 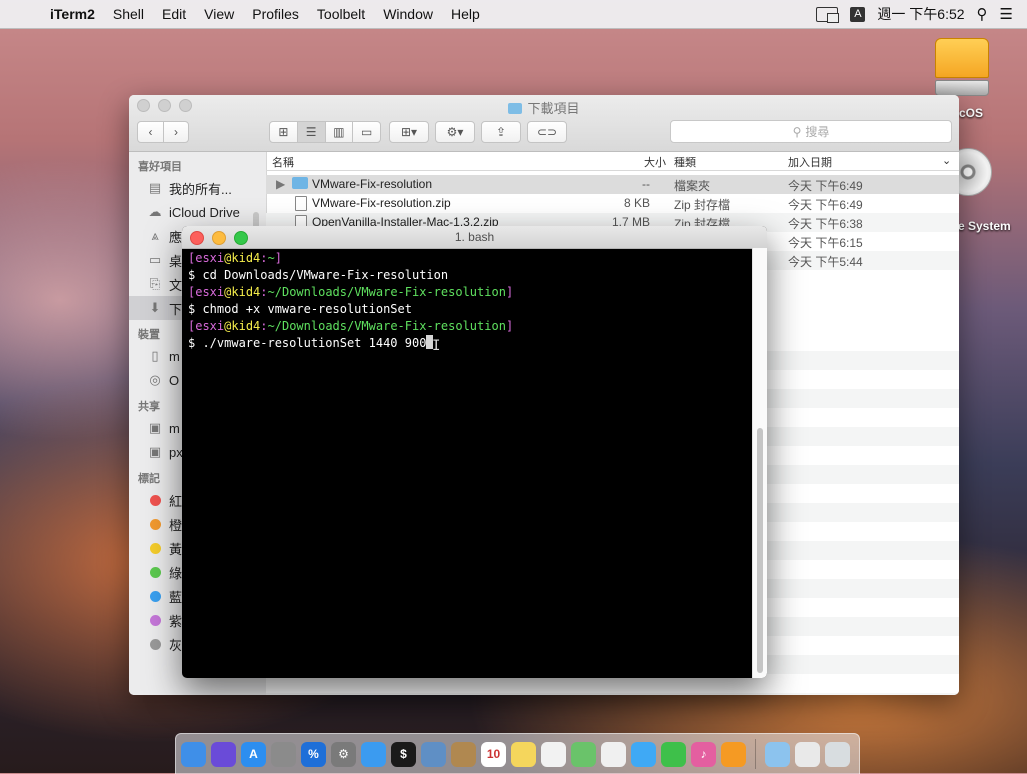 I want to click on column-view-icon: ▥, so click(x=340, y=132).